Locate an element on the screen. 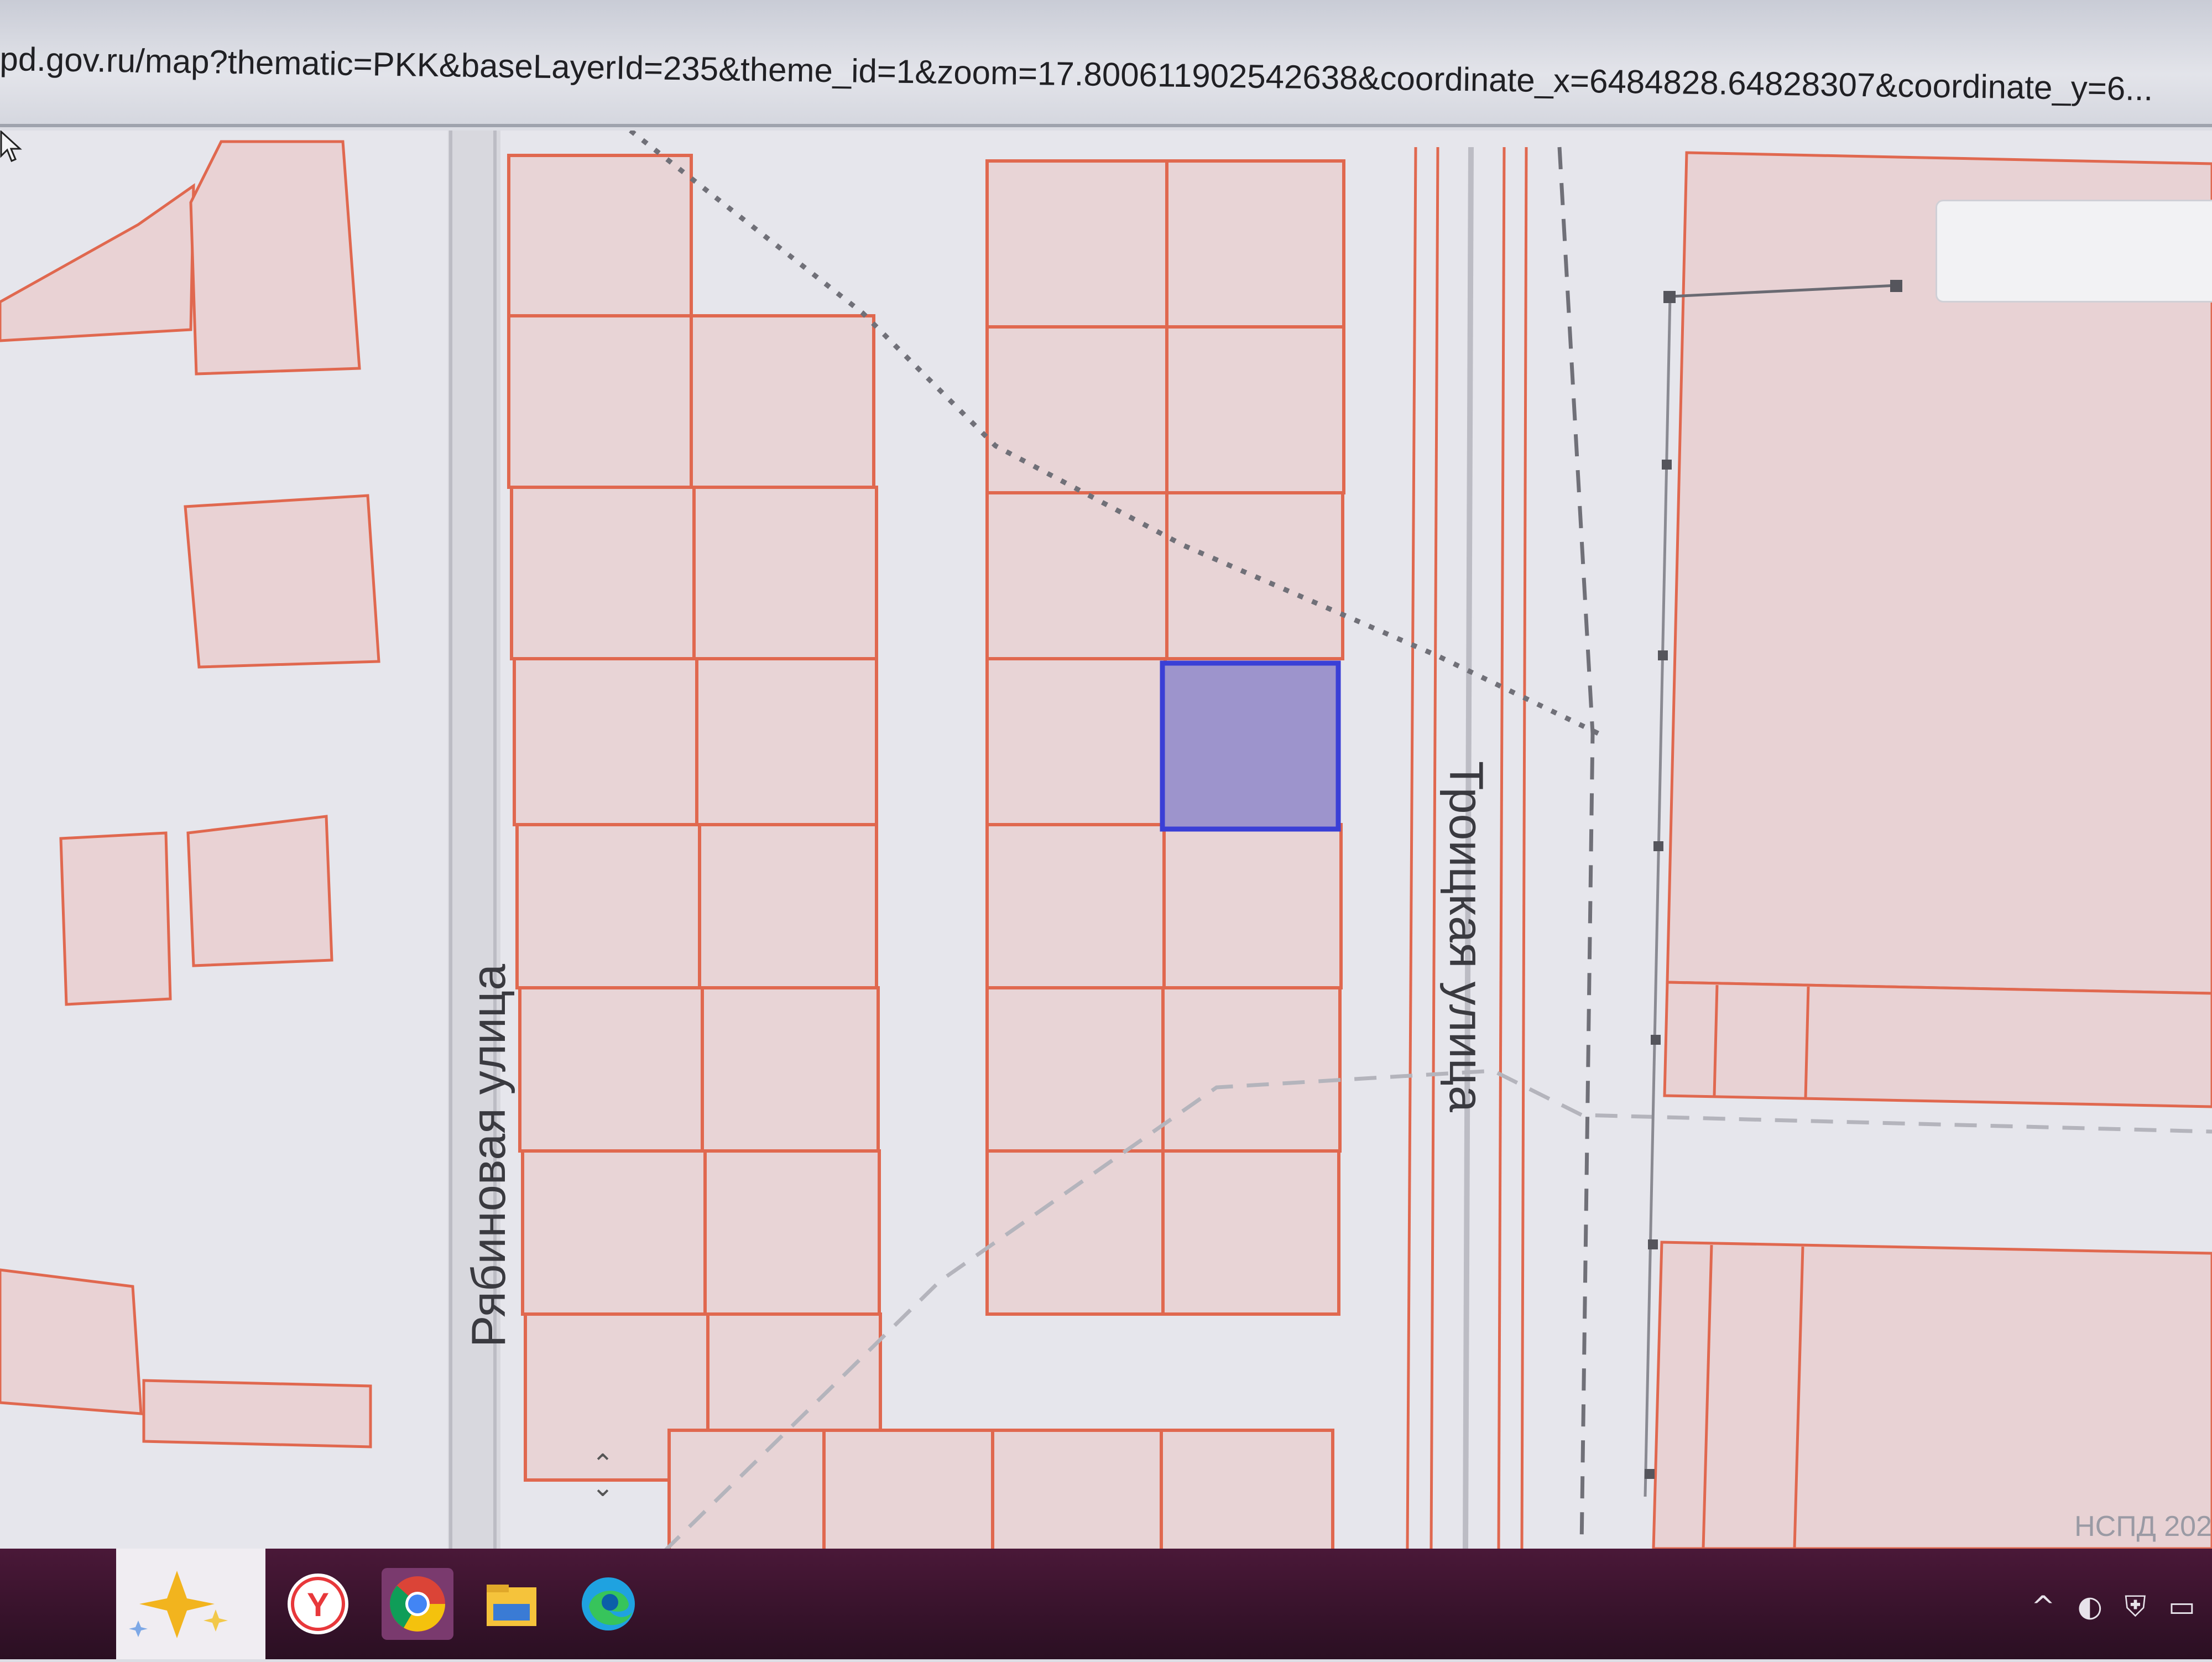 The image size is (2212, 1662). svg-text: Y is located at coordinates (318, 1604).